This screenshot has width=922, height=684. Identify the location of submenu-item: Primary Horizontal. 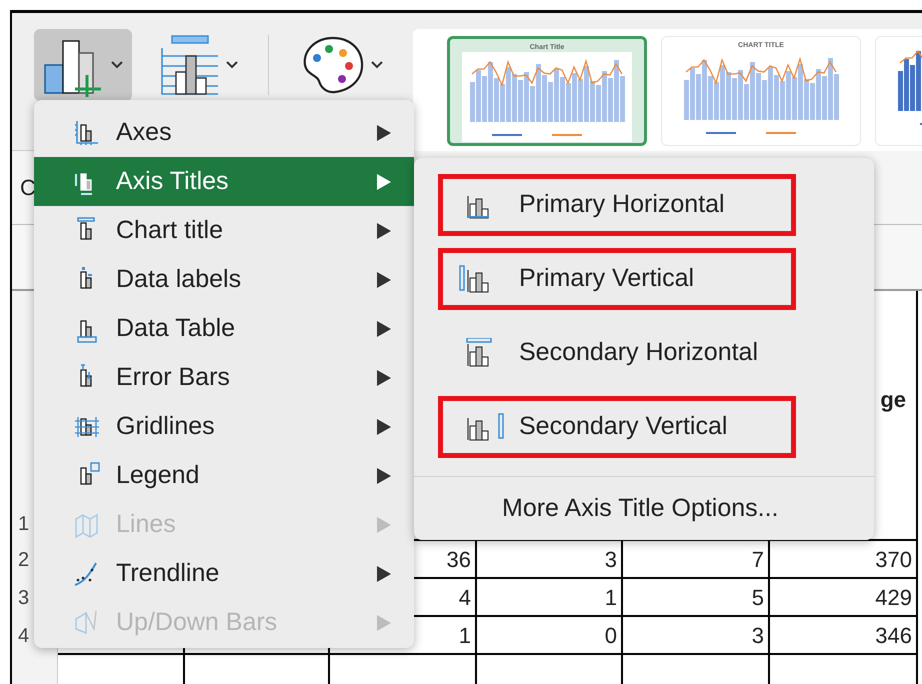
(617, 205).